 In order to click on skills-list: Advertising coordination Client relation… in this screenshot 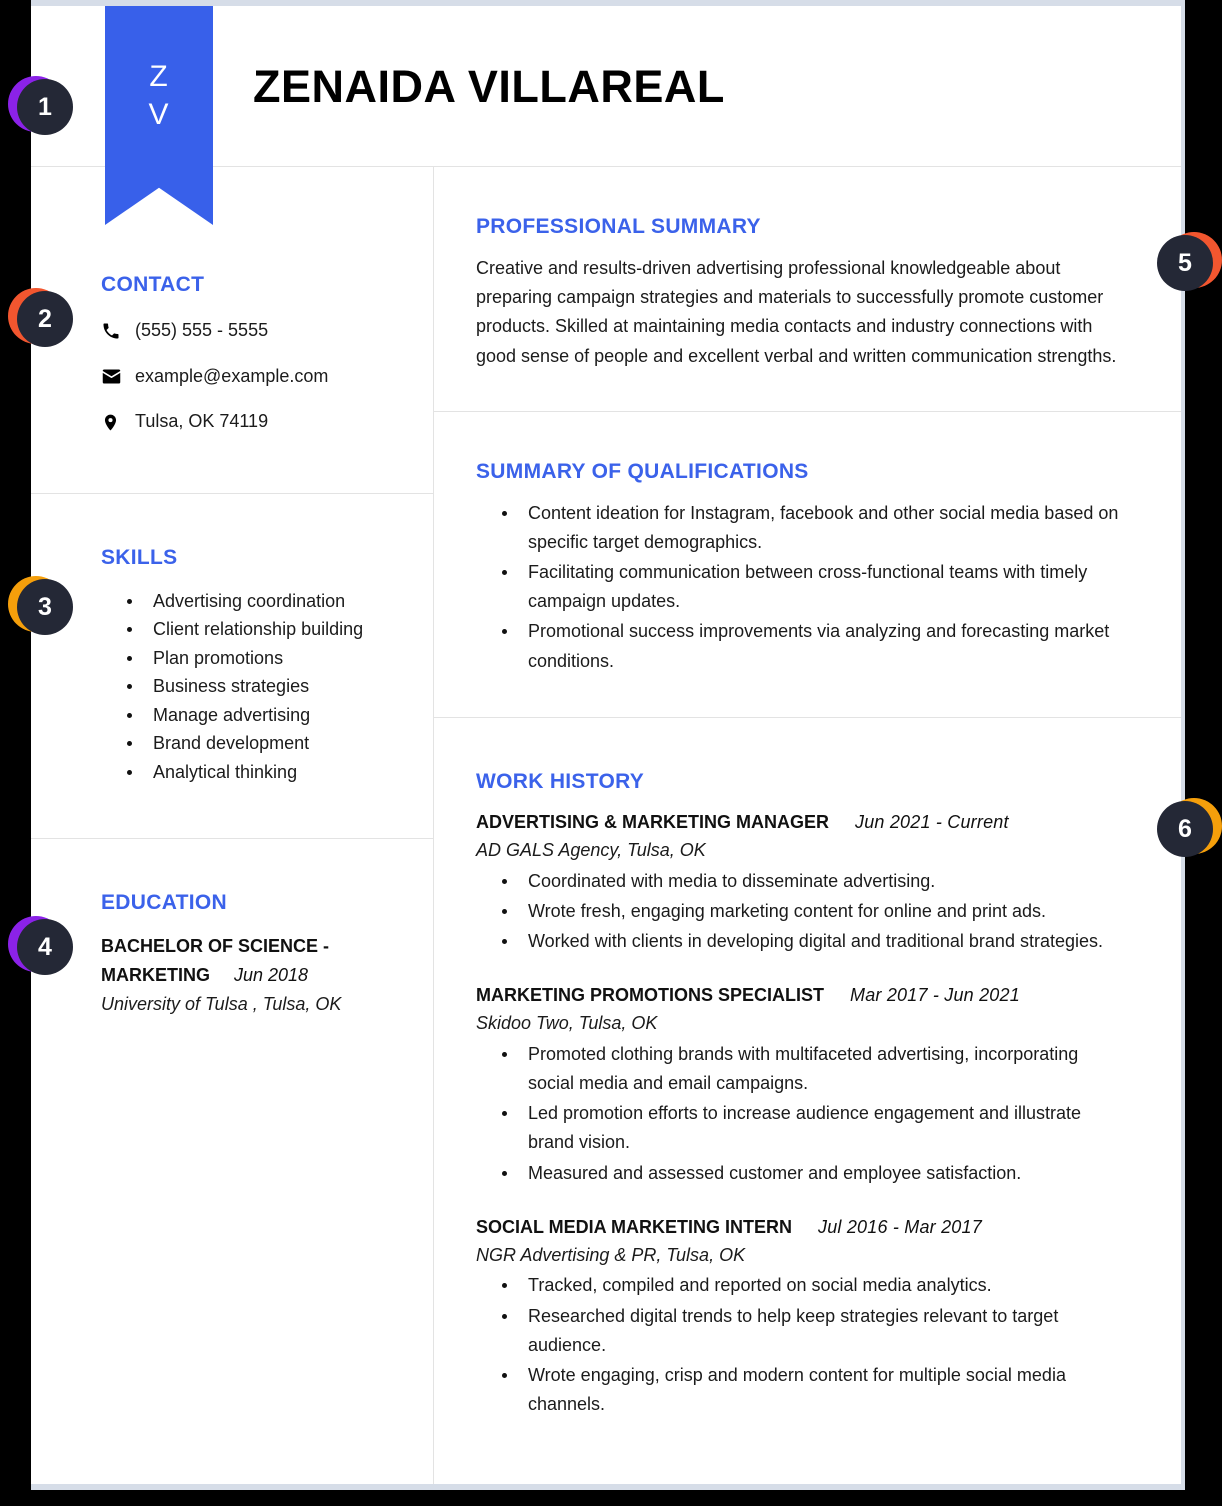, I will do `click(253, 686)`.